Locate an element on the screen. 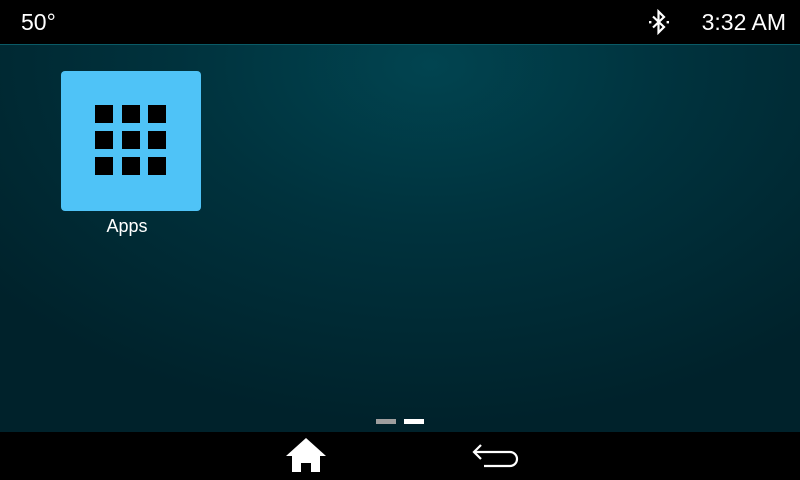 The height and width of the screenshot is (480, 800). apps-grid-icon is located at coordinates (131, 141).